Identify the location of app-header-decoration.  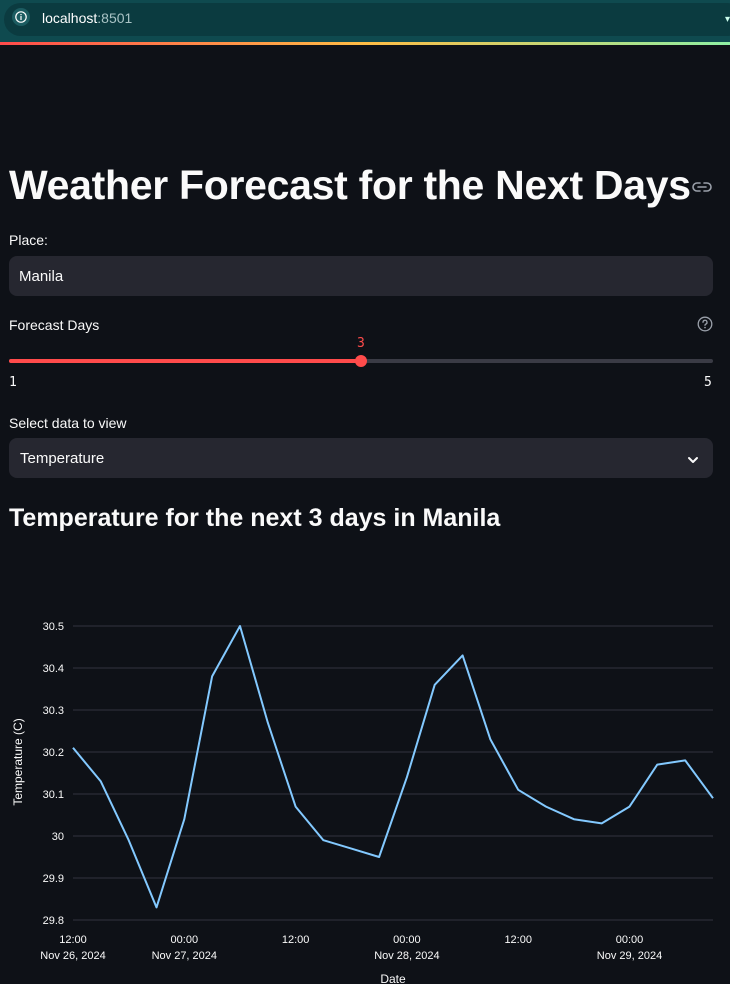
(365, 43).